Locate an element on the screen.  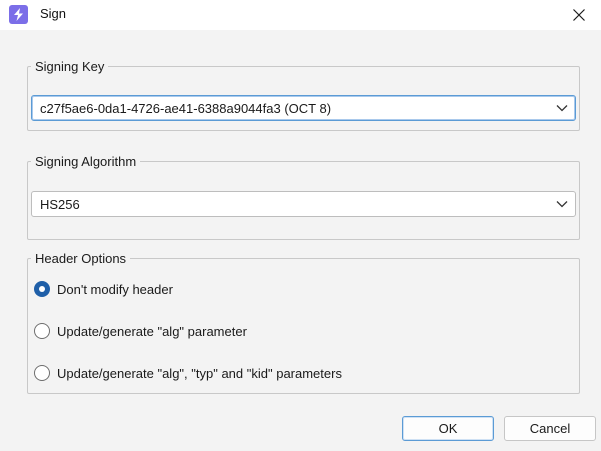
header-options-legend: Header Options is located at coordinates (81, 258).